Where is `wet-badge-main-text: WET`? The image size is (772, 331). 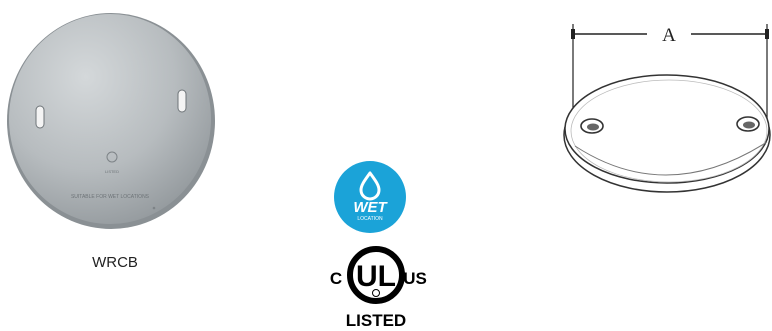
wet-badge-main-text: WET is located at coordinates (370, 207).